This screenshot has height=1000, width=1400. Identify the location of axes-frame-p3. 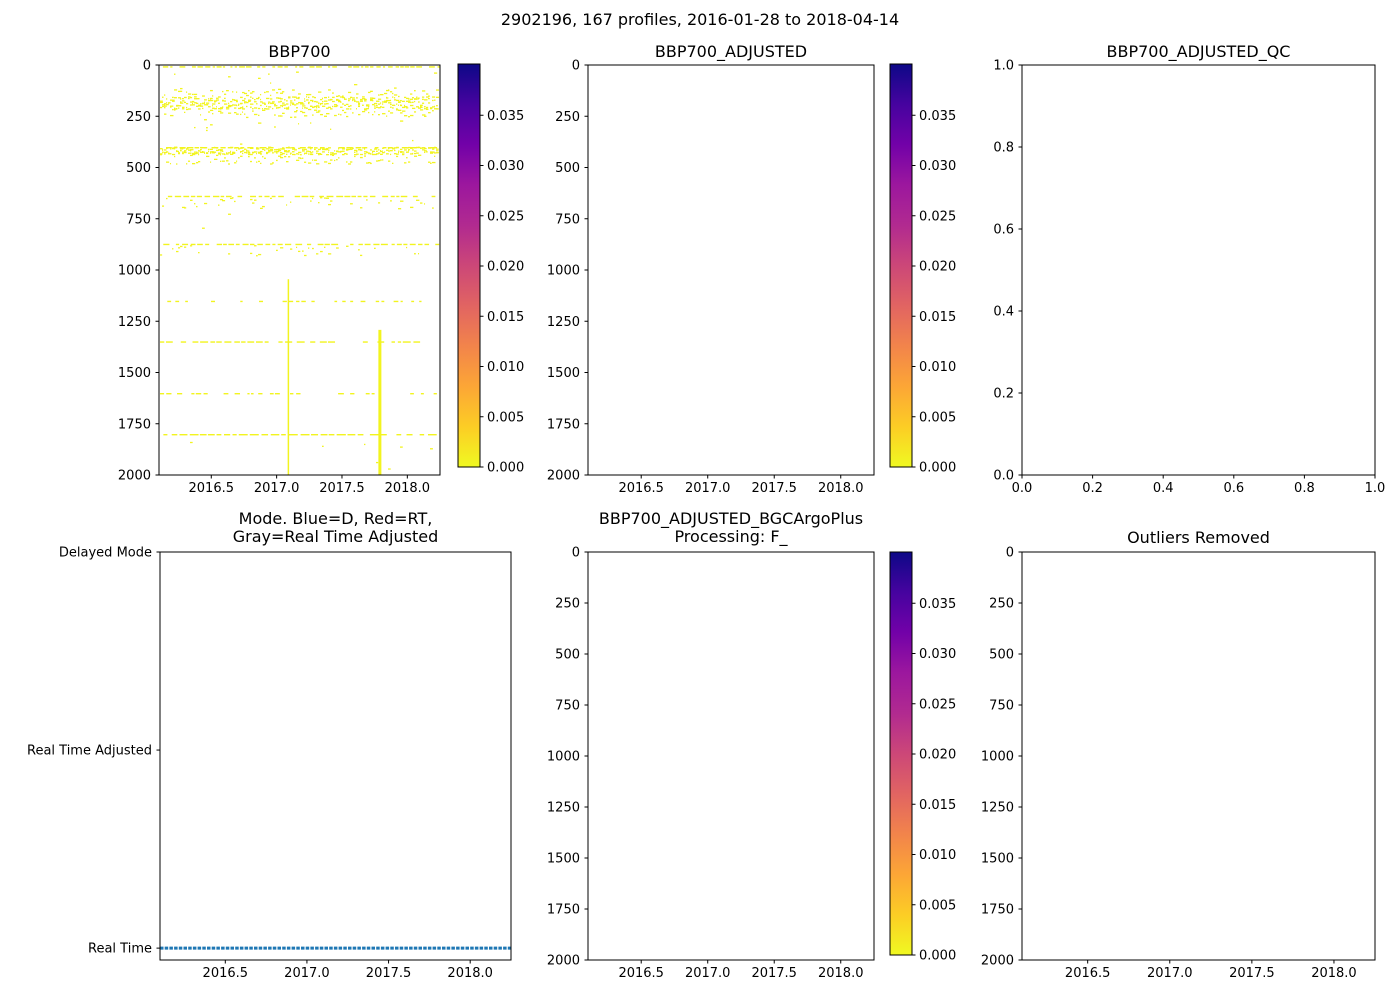
(1198, 270).